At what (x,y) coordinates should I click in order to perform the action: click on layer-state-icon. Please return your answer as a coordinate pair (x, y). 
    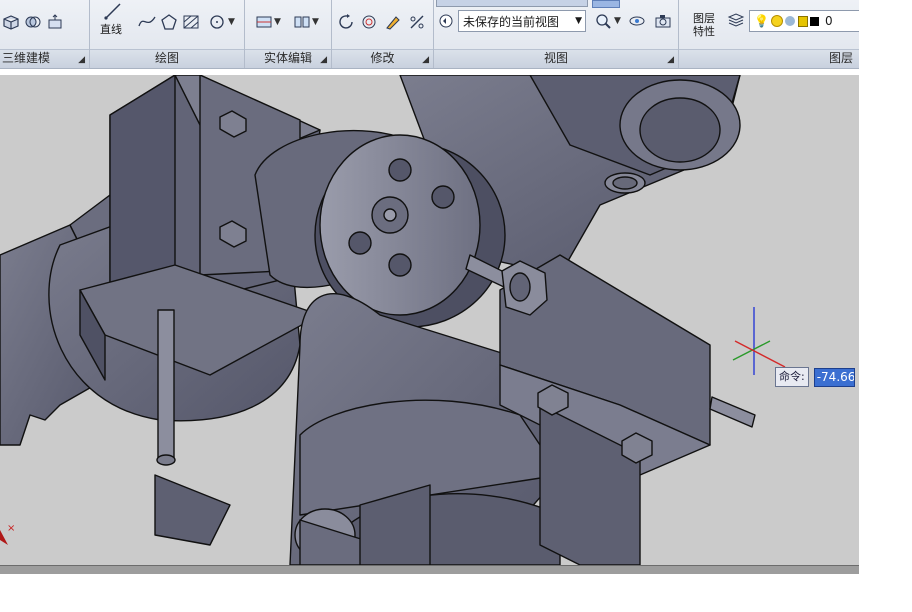
    Looking at the image, I should click on (736, 21).